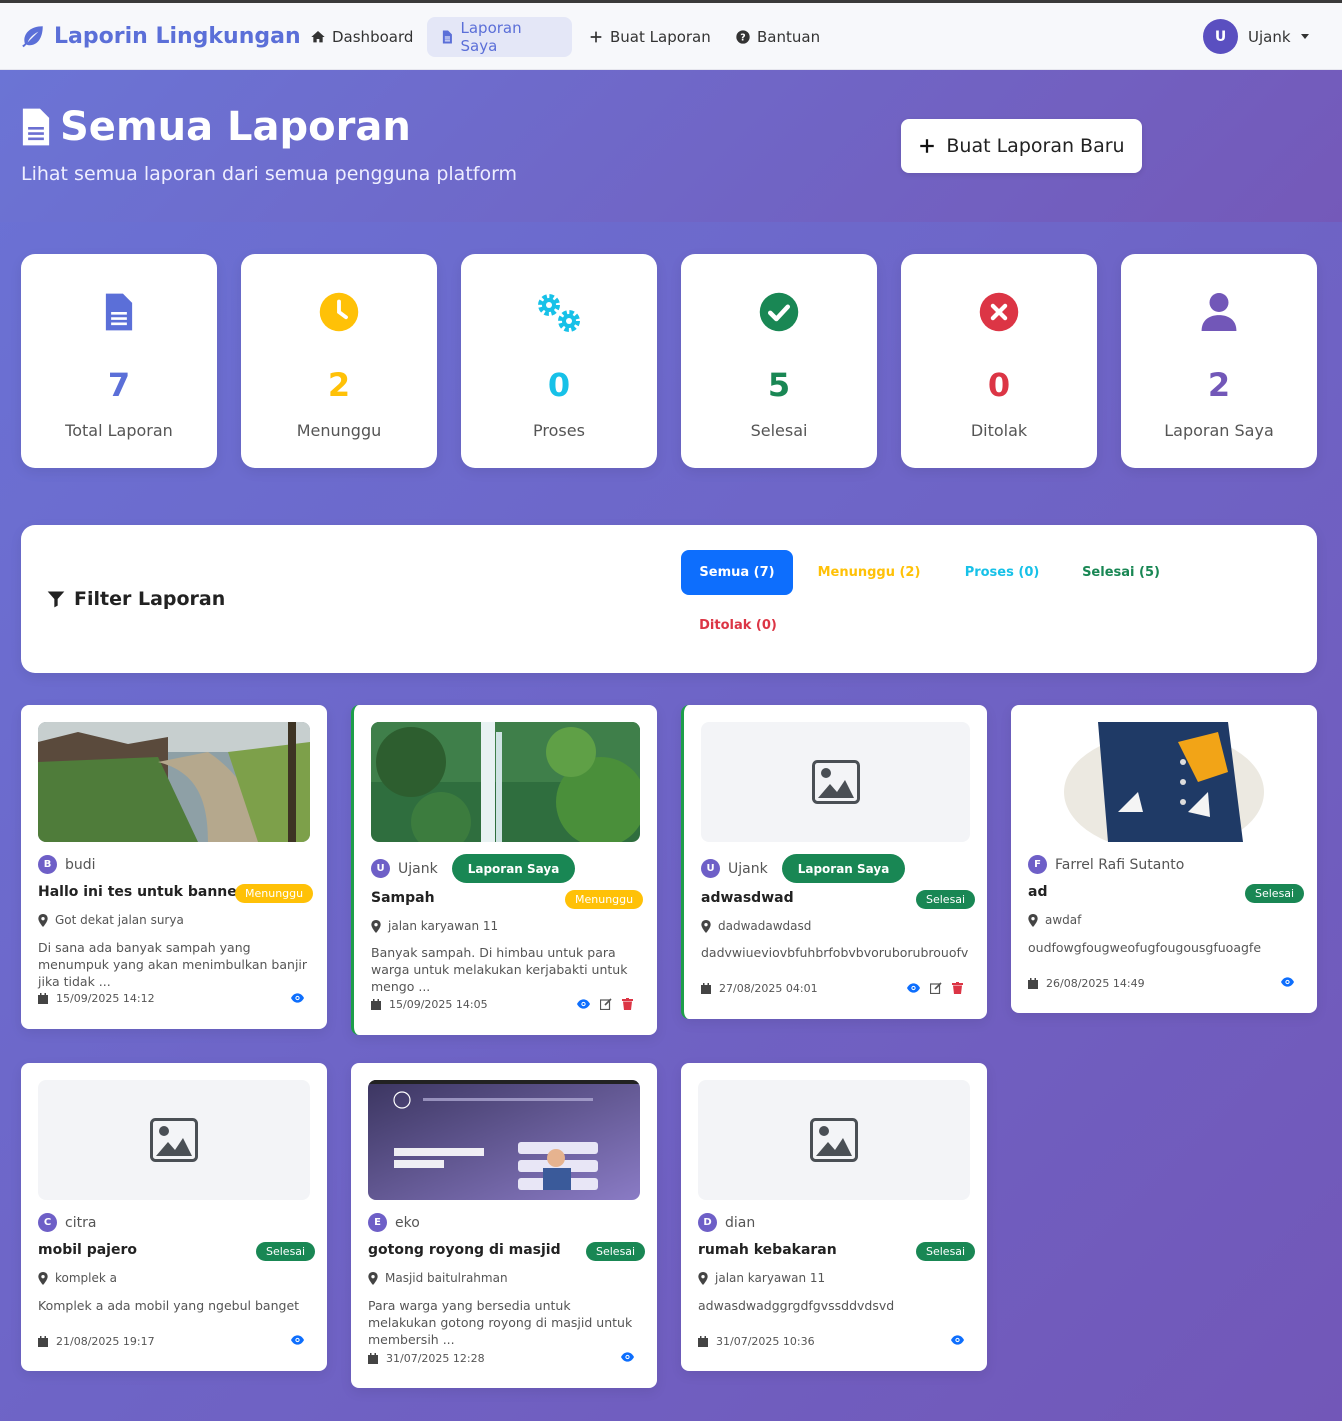  I want to click on author-name: citra, so click(81, 1222).